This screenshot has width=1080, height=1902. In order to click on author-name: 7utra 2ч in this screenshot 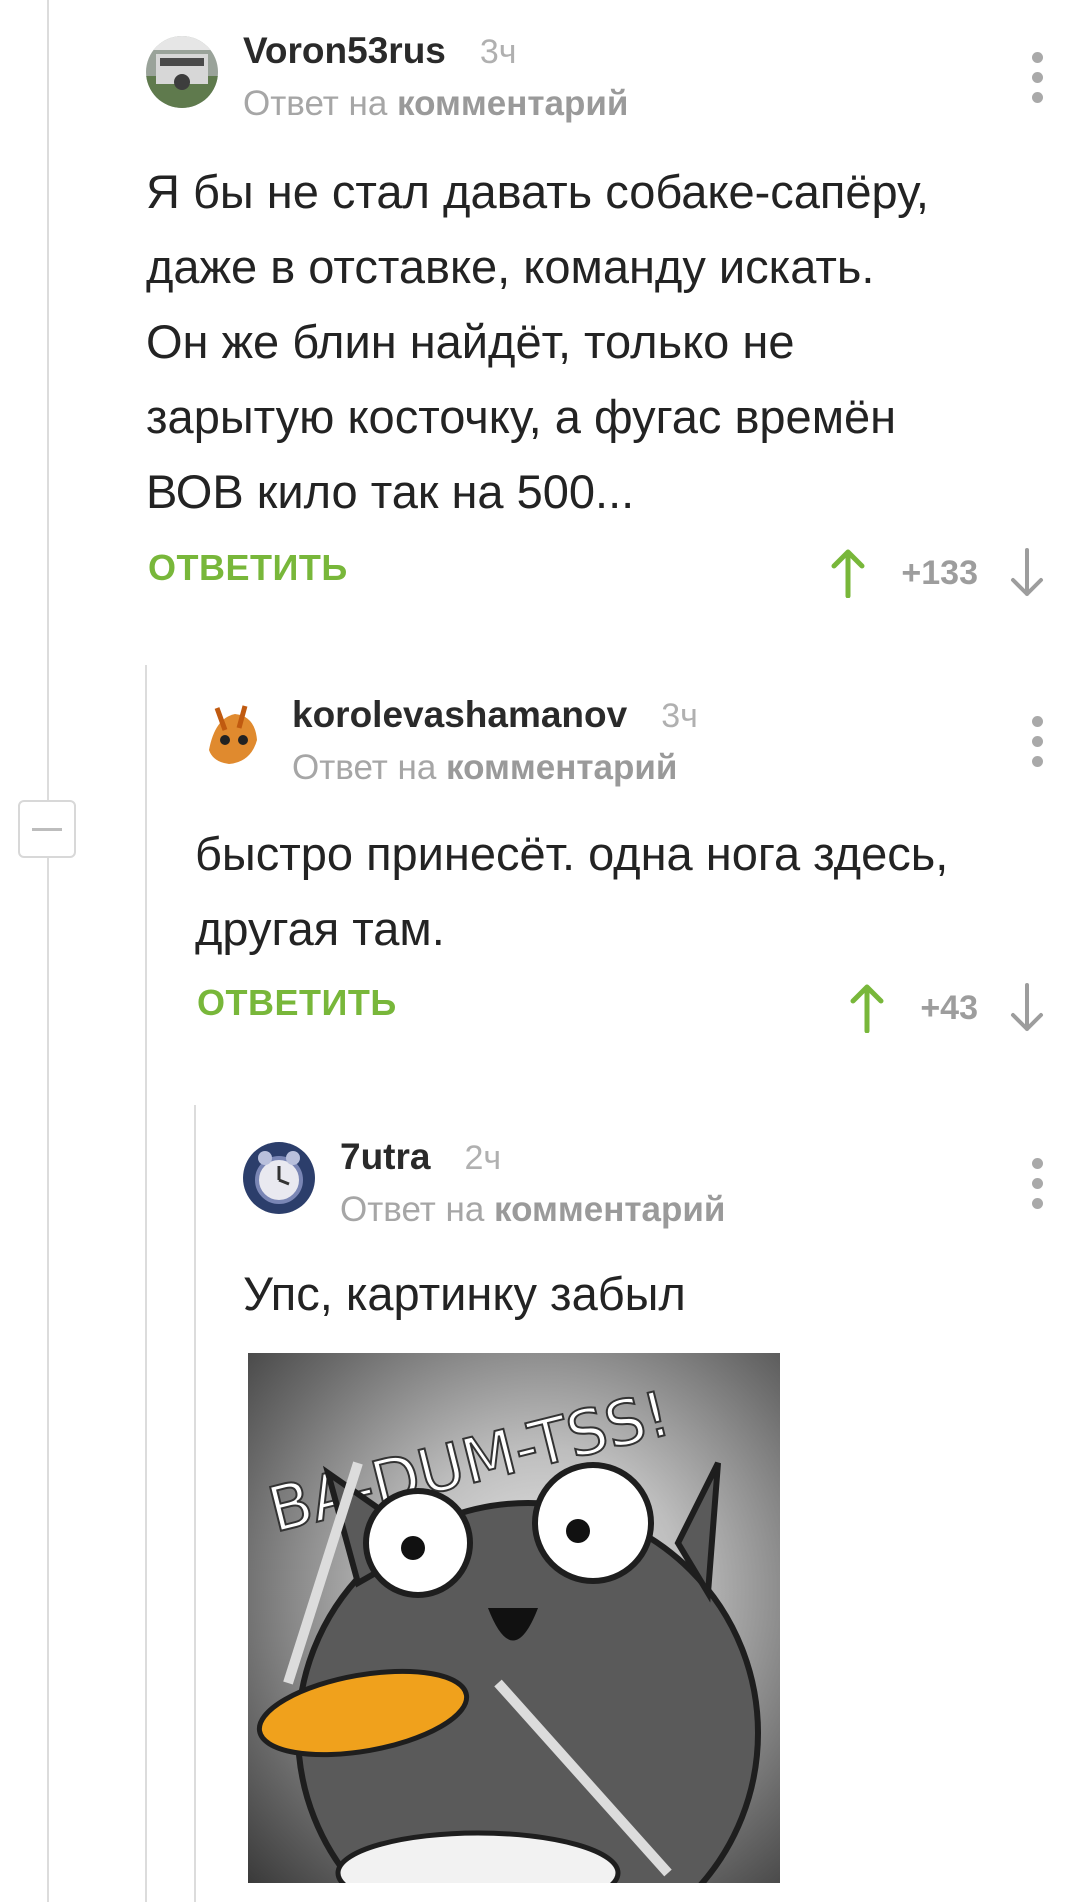, I will do `click(420, 1157)`.